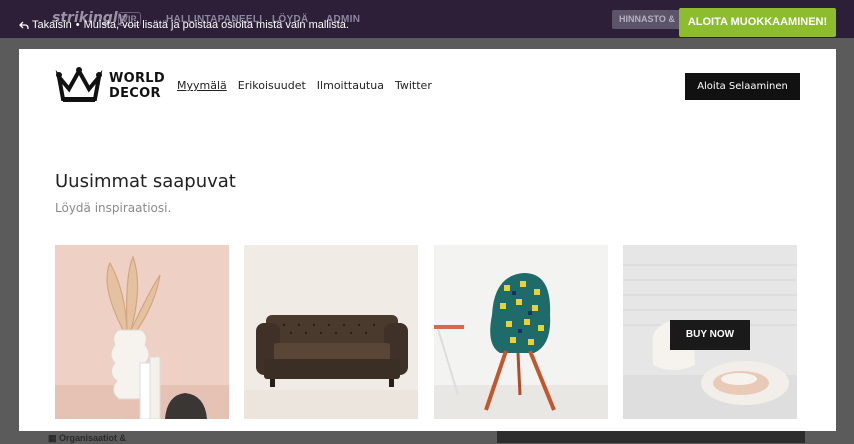  I want to click on logo-line-2: DECOR, so click(135, 93).